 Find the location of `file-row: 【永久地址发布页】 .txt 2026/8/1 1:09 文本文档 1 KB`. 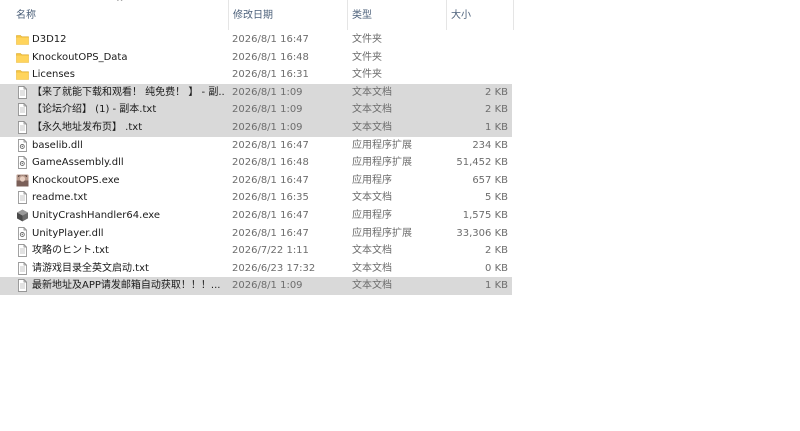

file-row: 【永久地址发布页】 .txt 2026/8/1 1:09 文本文档 1 KB is located at coordinates (256, 127).